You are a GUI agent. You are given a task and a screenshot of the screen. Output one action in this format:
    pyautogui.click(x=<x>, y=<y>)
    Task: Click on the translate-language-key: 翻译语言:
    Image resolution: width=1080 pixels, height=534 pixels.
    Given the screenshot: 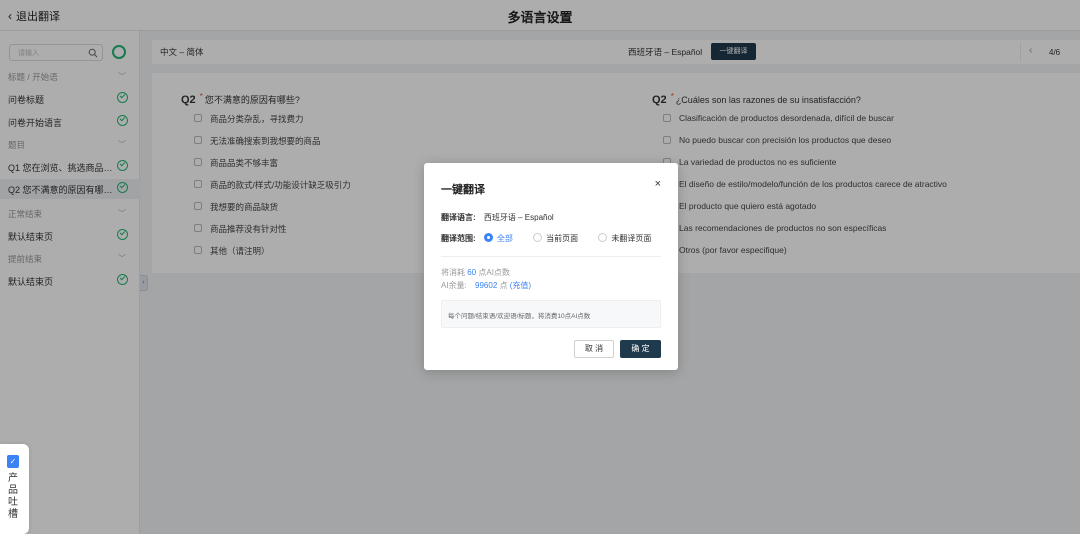 What is the action you would take?
    pyautogui.click(x=458, y=217)
    